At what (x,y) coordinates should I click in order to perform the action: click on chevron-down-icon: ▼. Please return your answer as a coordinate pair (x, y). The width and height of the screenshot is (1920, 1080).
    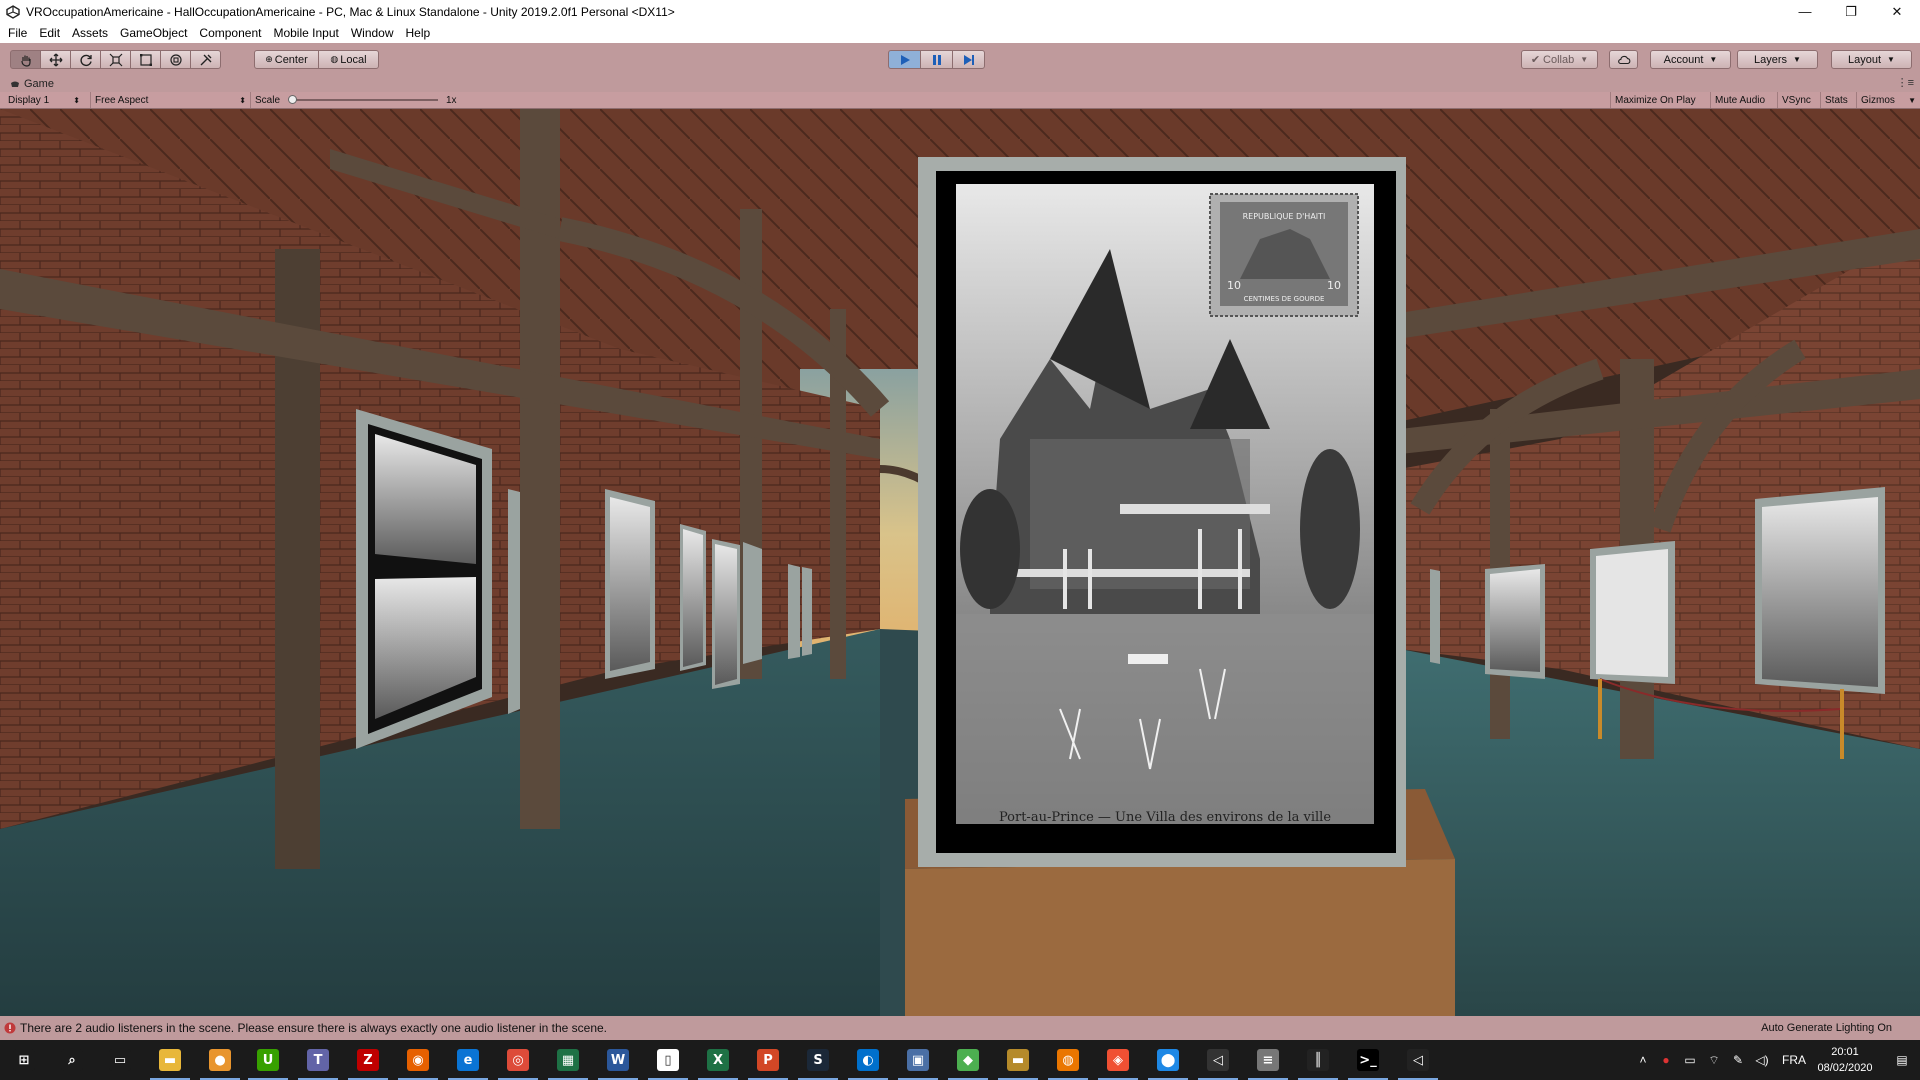
    Looking at the image, I should click on (1891, 59).